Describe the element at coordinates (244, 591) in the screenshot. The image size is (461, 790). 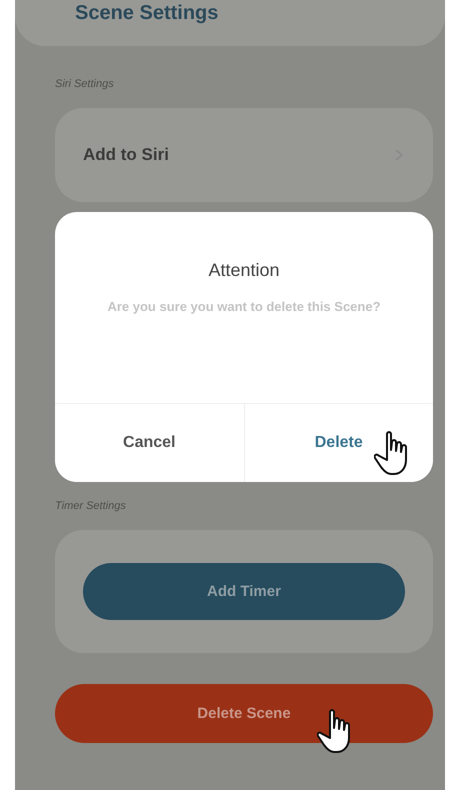
I see `add-timer-button: Add Timer` at that location.